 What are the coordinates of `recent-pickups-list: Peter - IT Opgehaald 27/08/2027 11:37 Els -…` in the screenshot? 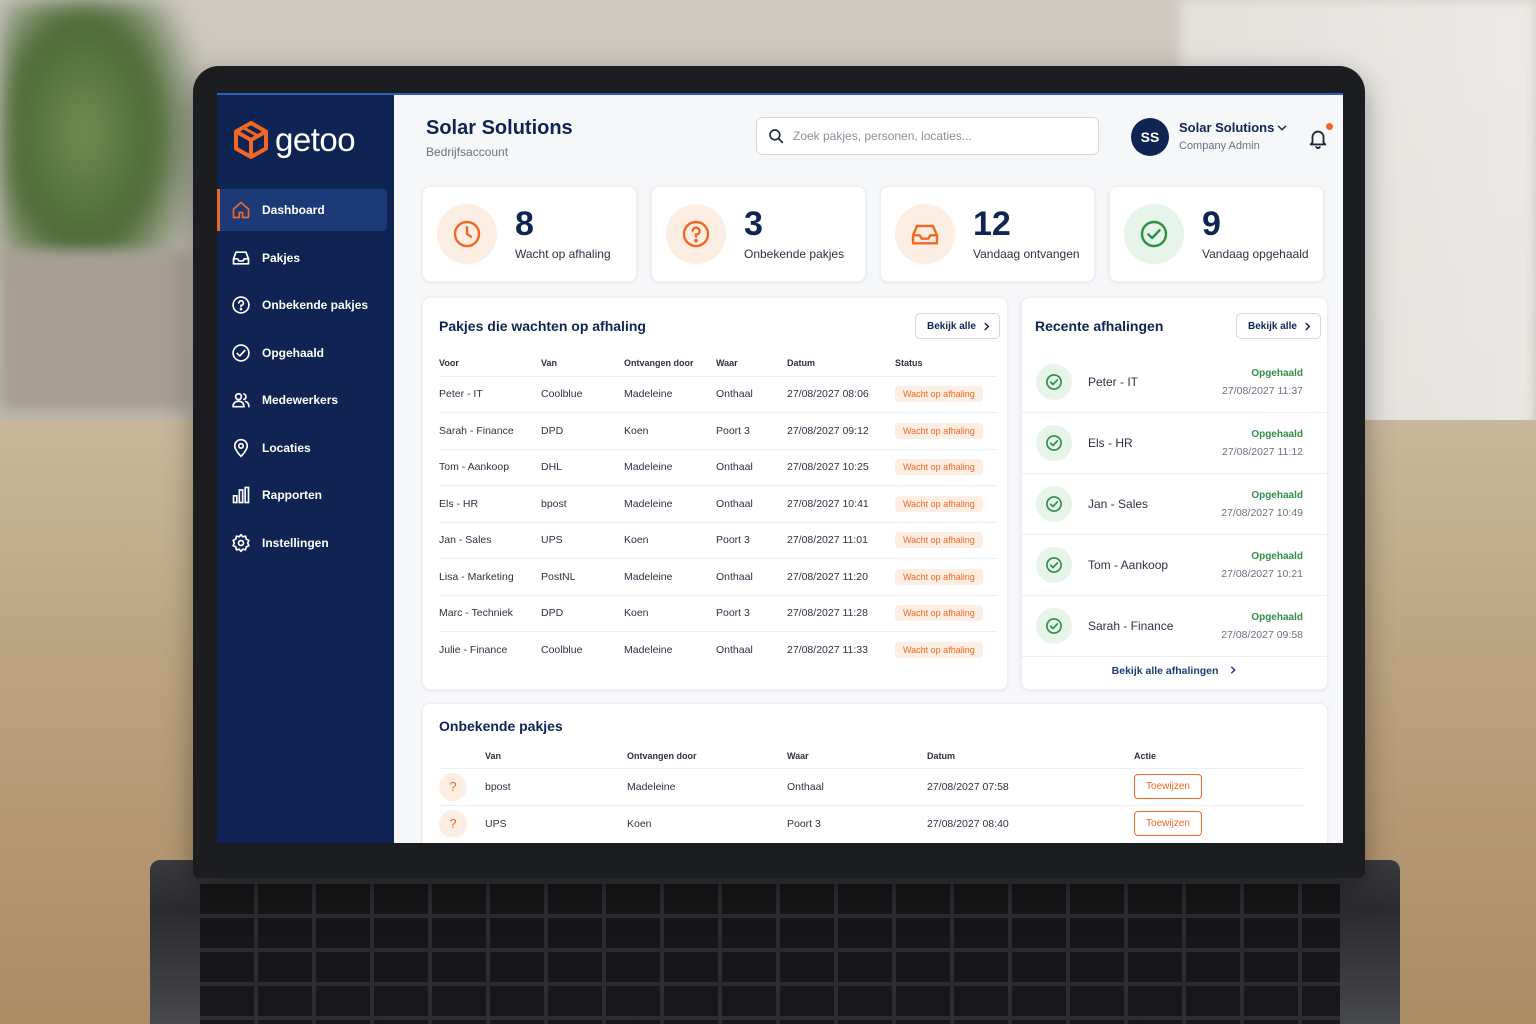 It's located at (1174, 504).